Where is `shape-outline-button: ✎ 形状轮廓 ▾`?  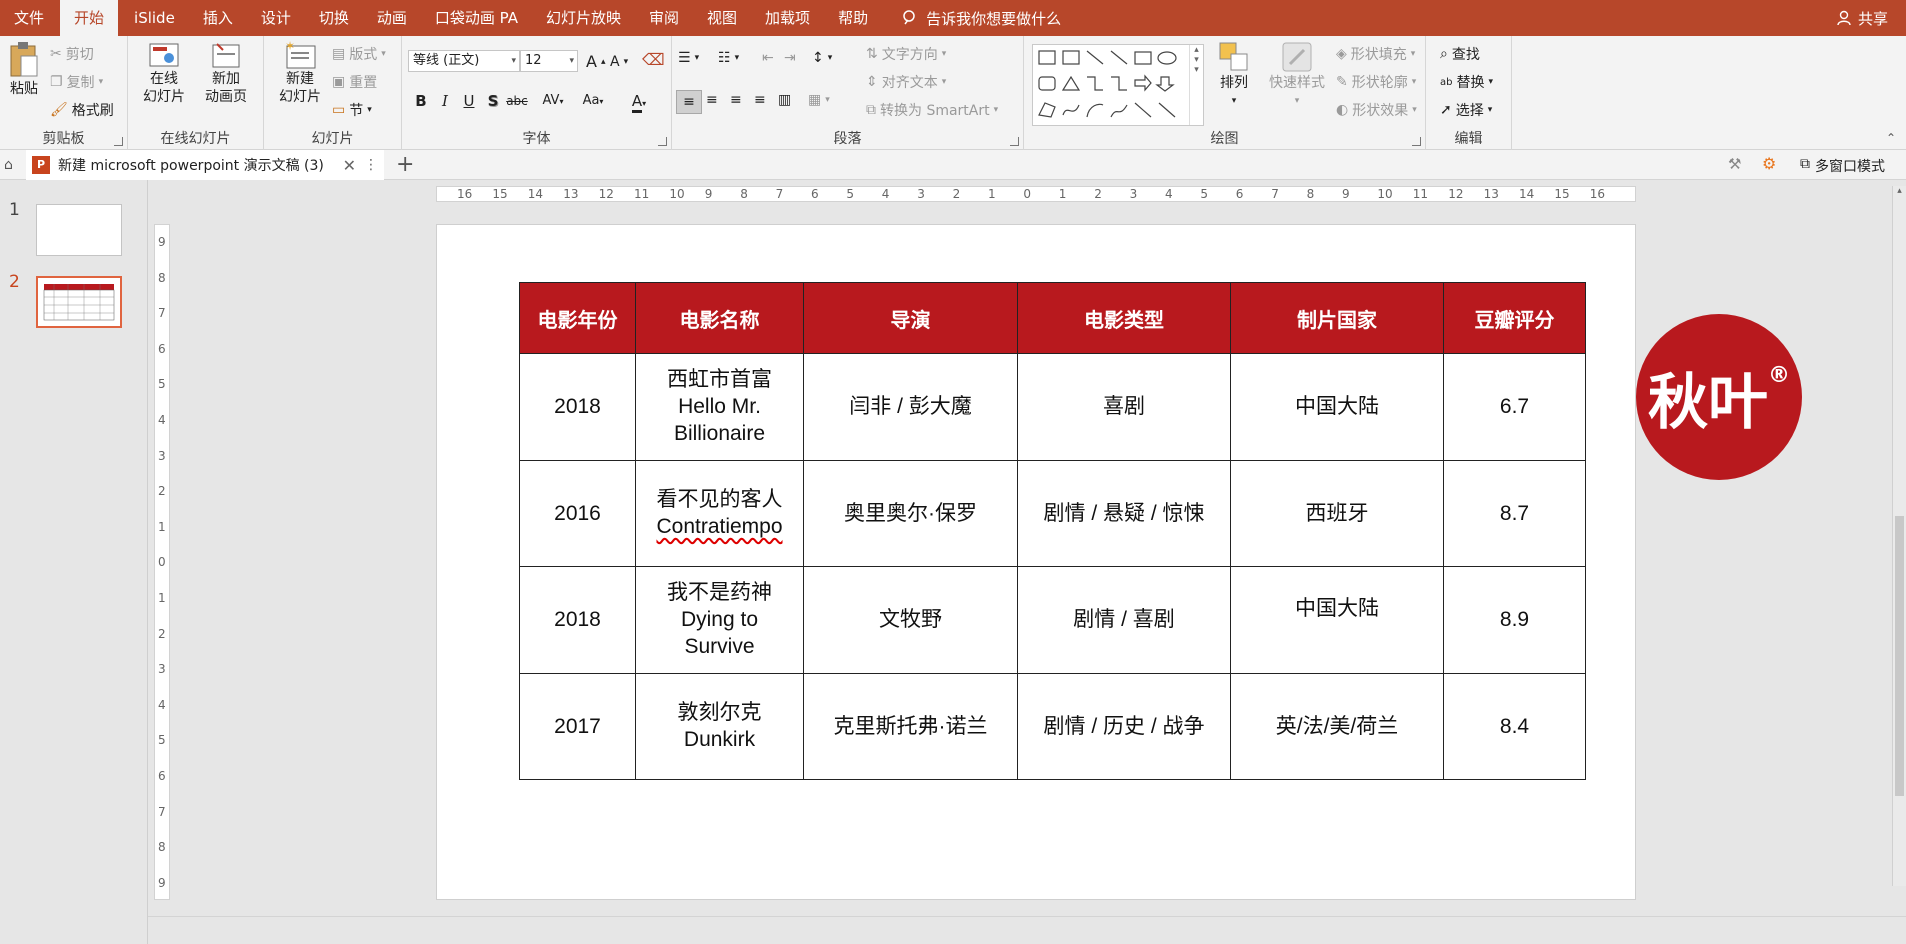
shape-outline-button: ✎ 形状轮廓 ▾ is located at coordinates (1376, 82).